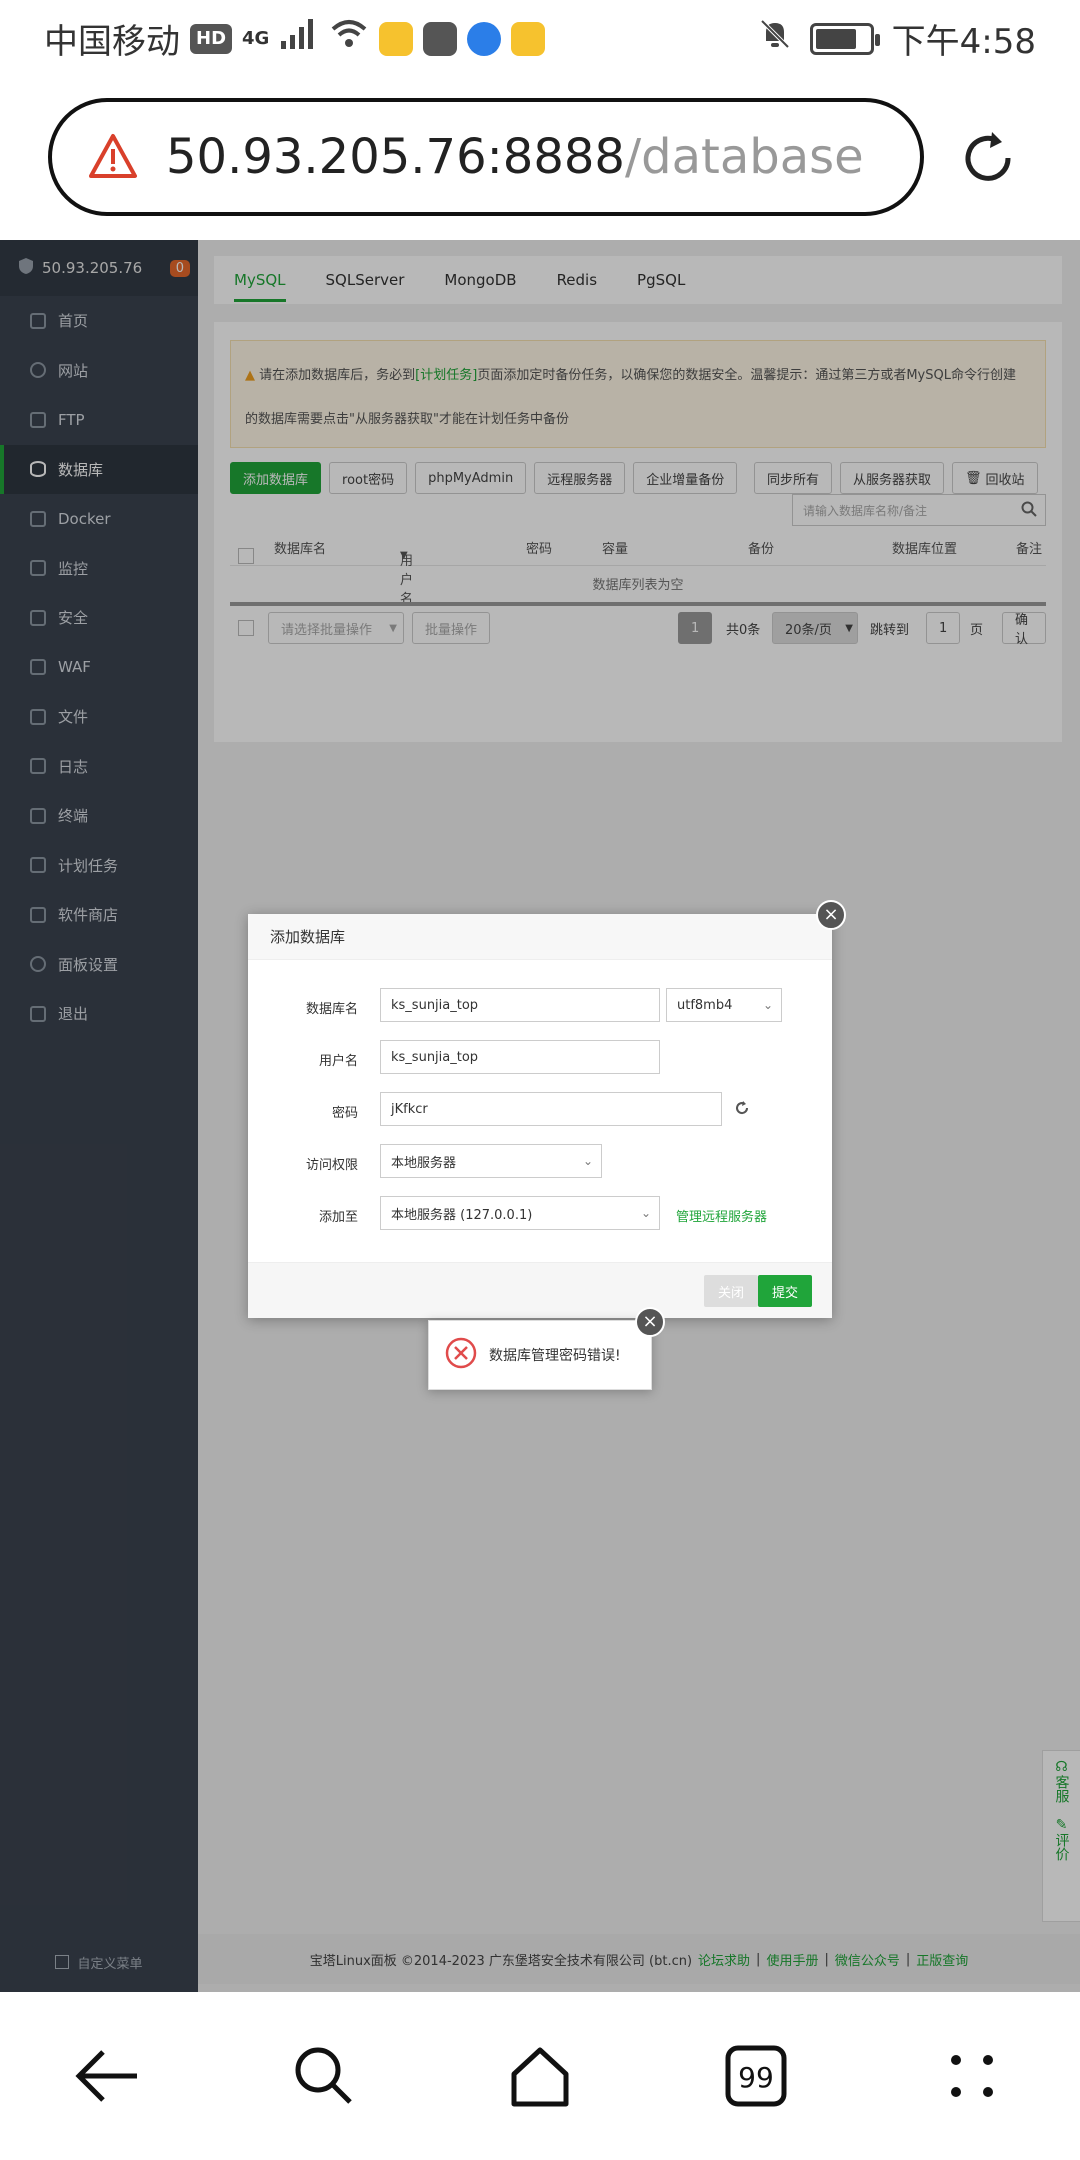  I want to click on access-value: 本地服务器, so click(424, 1163).